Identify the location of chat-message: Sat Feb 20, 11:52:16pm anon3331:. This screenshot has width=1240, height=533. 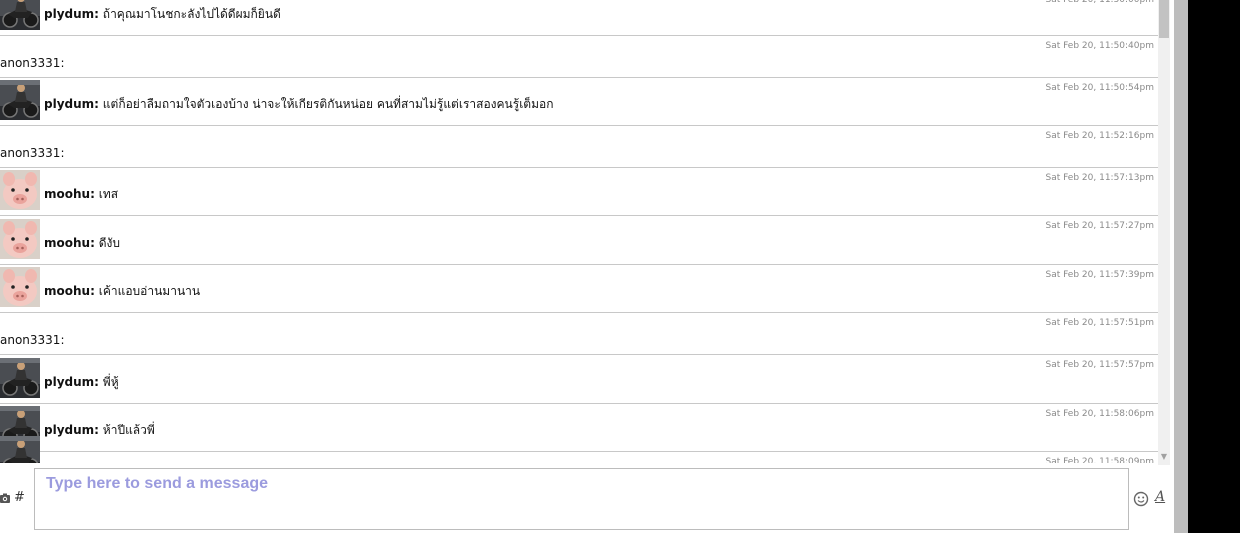
(579, 147).